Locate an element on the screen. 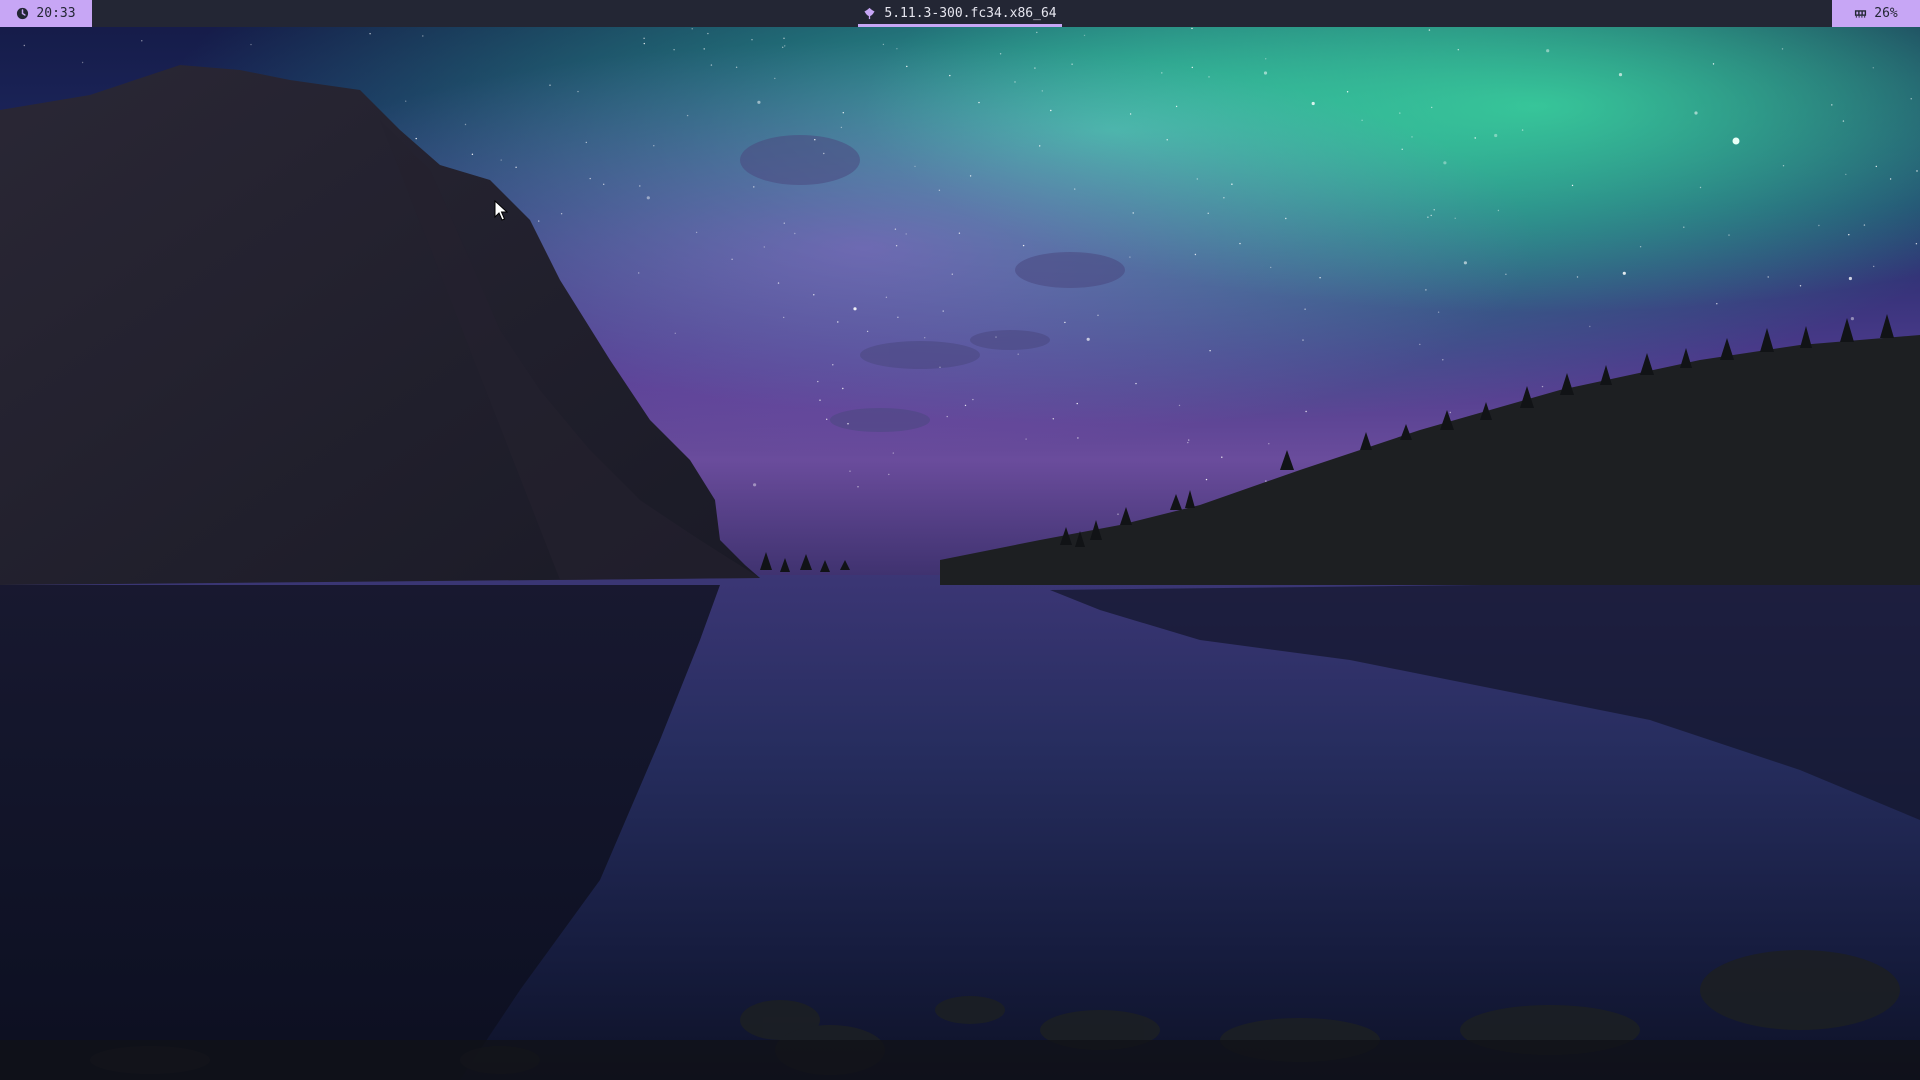  bright-star is located at coordinates (1736, 141).